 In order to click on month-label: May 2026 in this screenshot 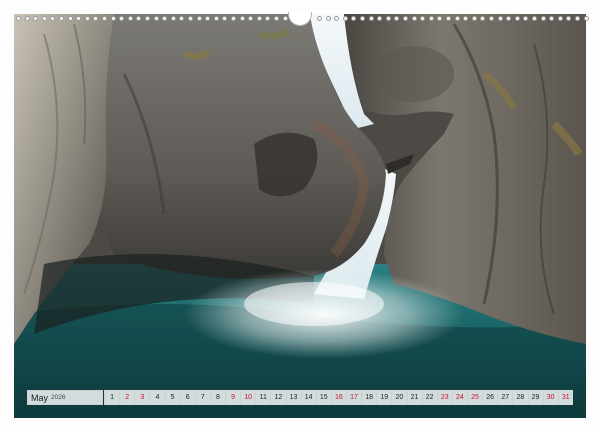, I will do `click(65, 397)`.